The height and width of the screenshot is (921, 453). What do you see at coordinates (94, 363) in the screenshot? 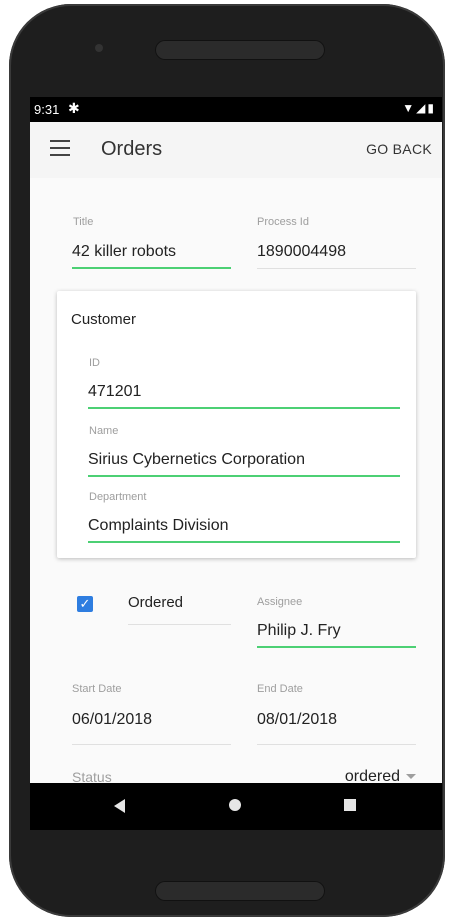
I see `customer-id-label: ID` at bounding box center [94, 363].